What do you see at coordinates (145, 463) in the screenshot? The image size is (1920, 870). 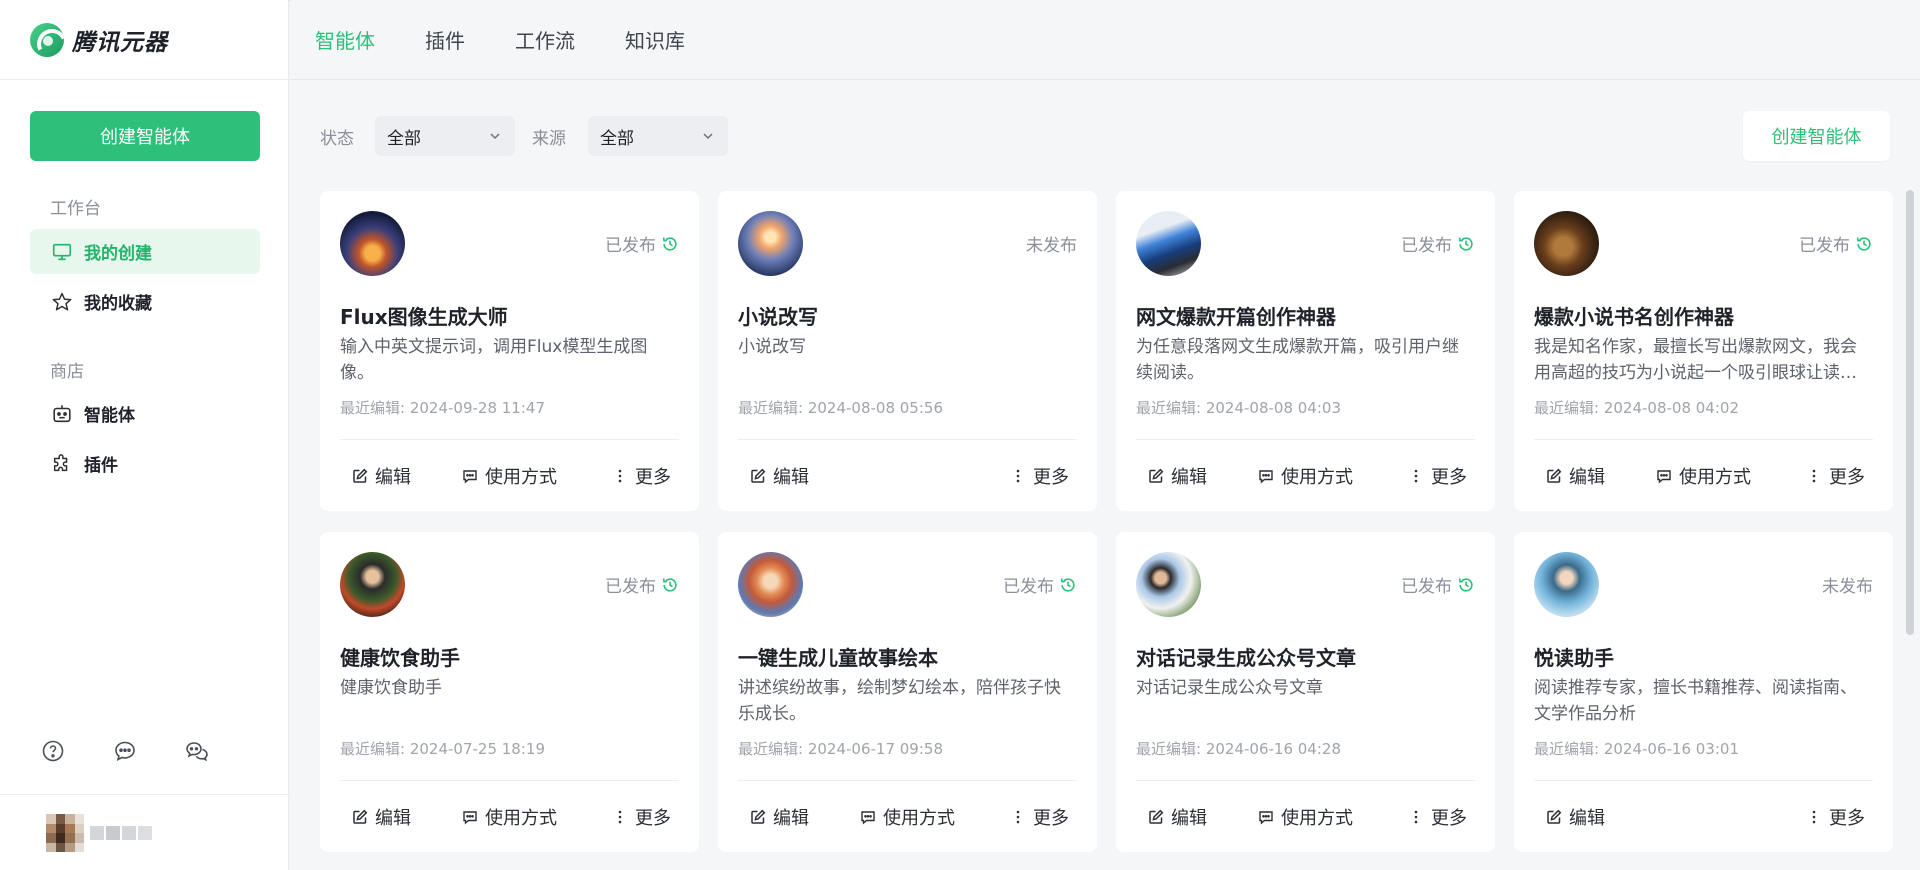 I see `sidebar-item-plugin-store: 插件` at bounding box center [145, 463].